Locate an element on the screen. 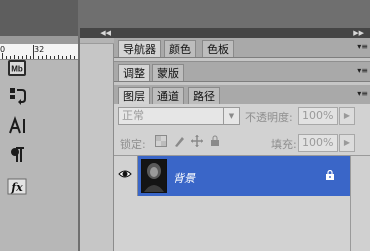 This screenshot has height=251, width=370. character-icon is located at coordinates (17, 126).